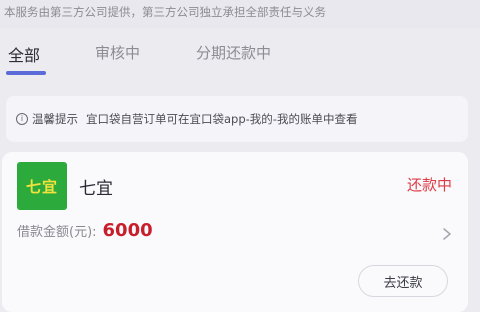 The height and width of the screenshot is (312, 480). Describe the element at coordinates (403, 281) in the screenshot. I see `repay-button: 去还款` at that location.